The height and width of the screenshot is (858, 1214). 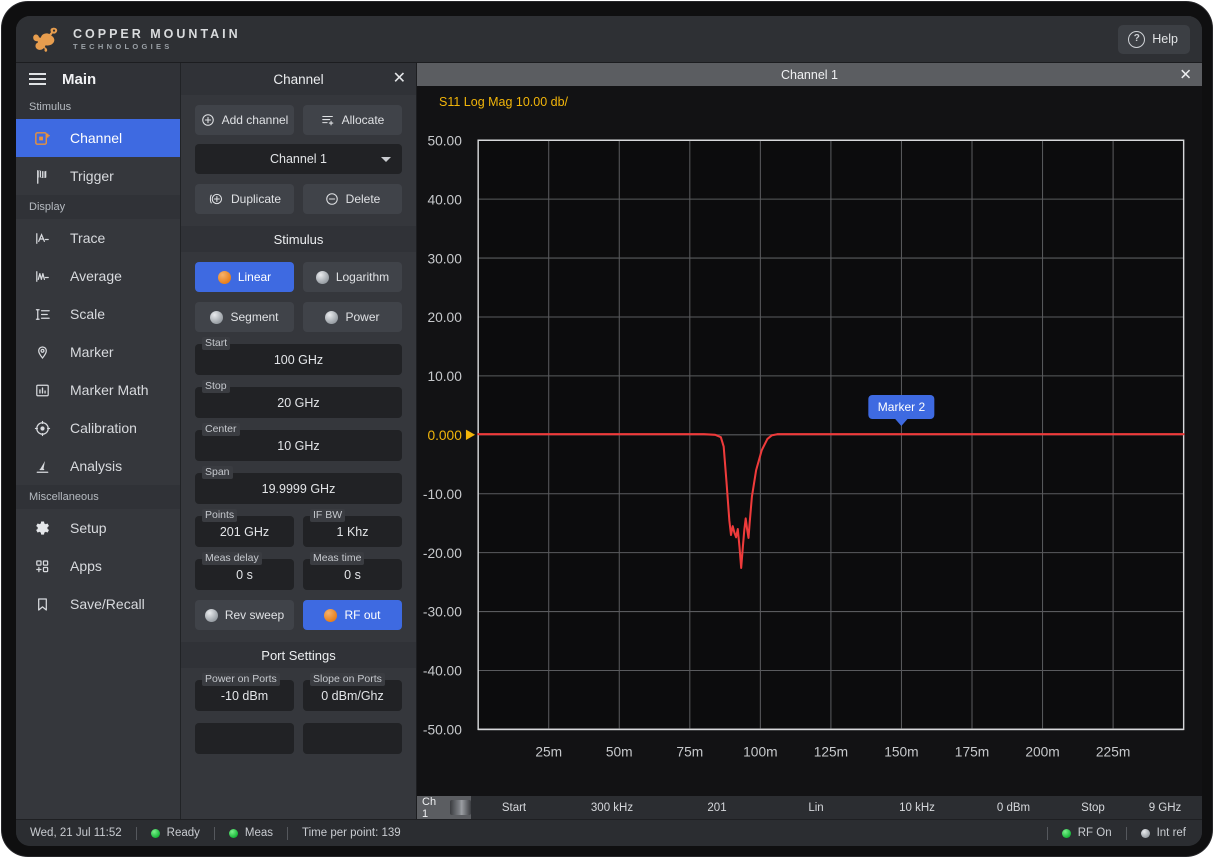 What do you see at coordinates (298, 402) in the screenshot?
I see `stop-field-value: 20 GHz` at bounding box center [298, 402].